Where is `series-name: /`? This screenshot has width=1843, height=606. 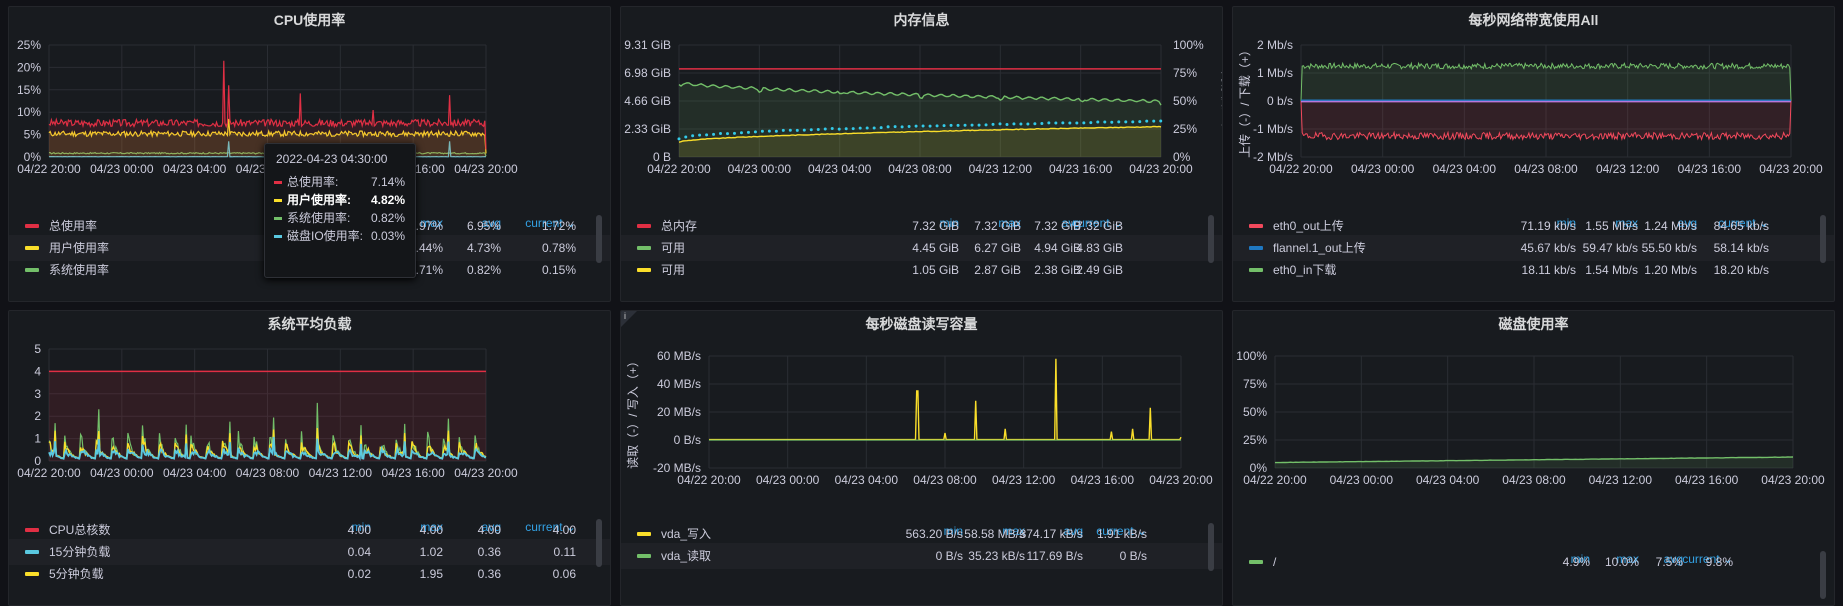
series-name: / is located at coordinates (1274, 562).